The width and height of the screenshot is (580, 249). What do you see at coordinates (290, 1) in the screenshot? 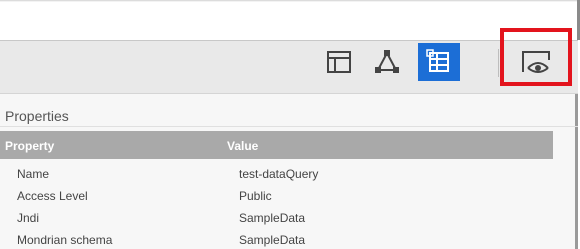
I see `top-shadow` at bounding box center [290, 1].